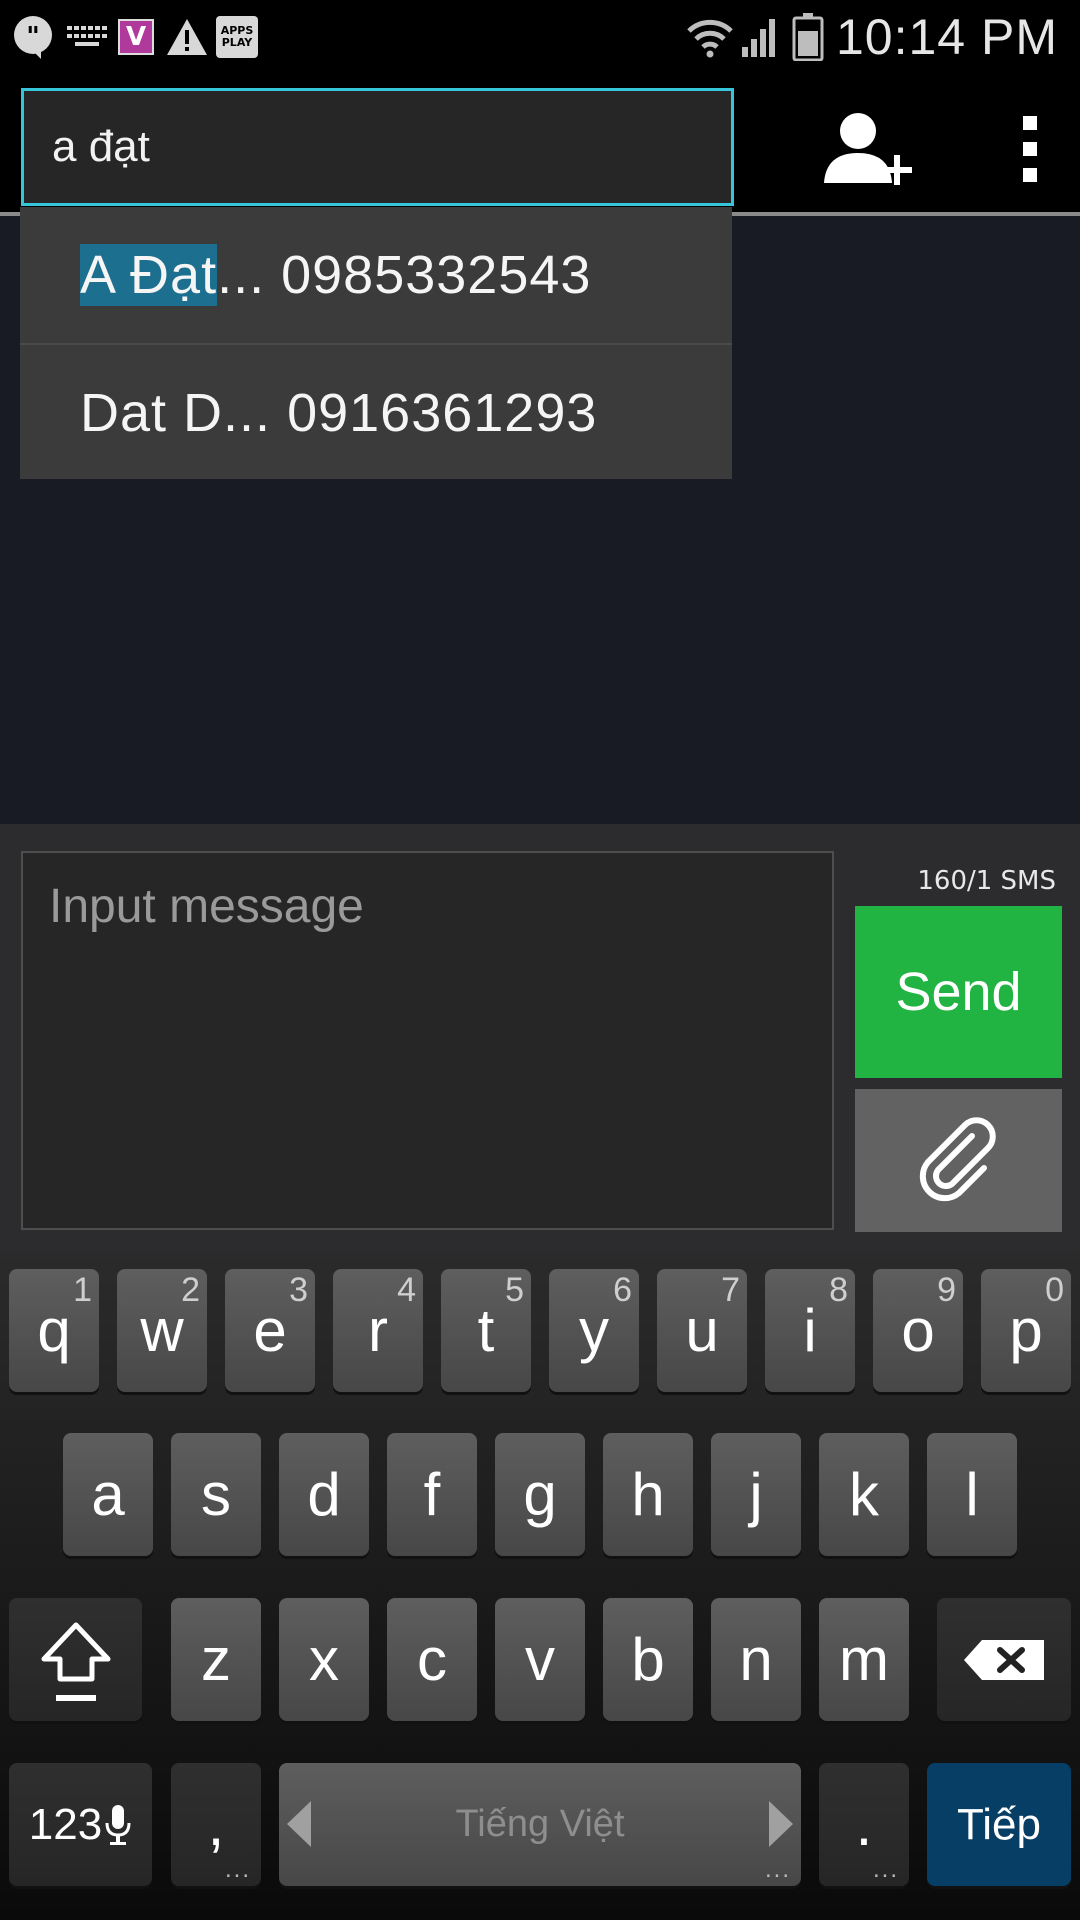 The height and width of the screenshot is (1920, 1080). I want to click on wifi-icon, so click(710, 37).